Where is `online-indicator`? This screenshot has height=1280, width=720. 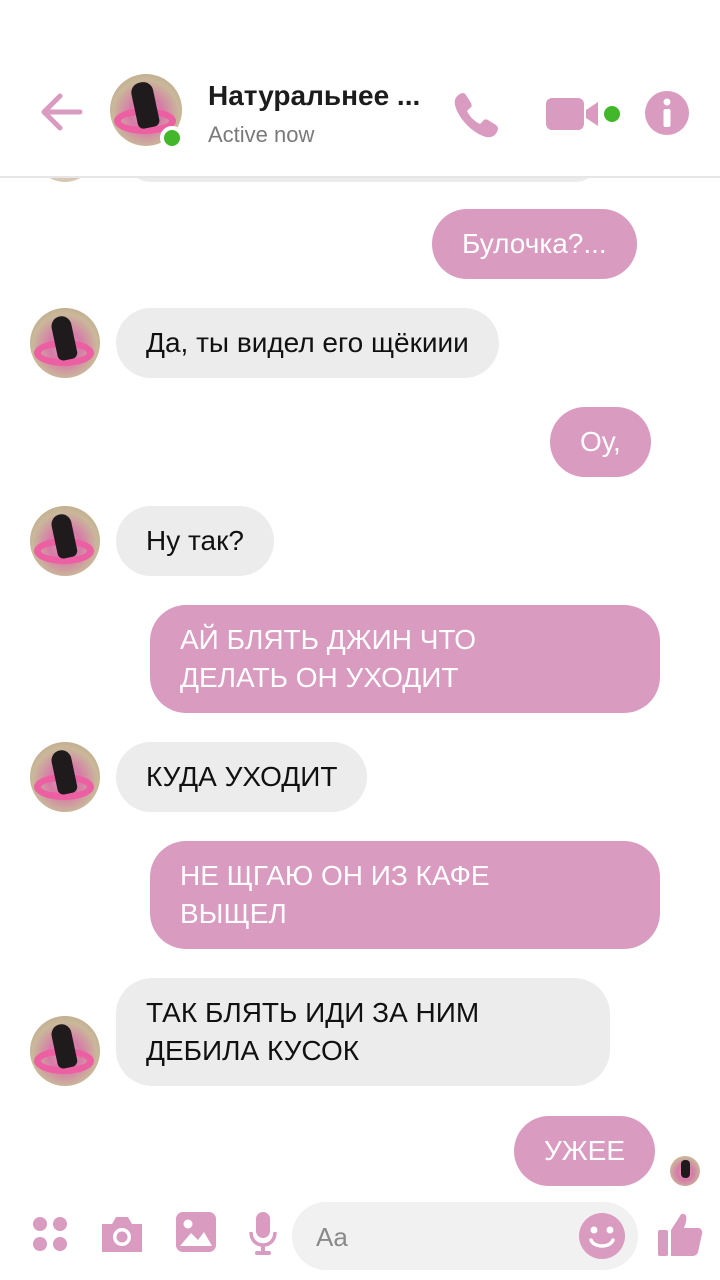 online-indicator is located at coordinates (172, 138).